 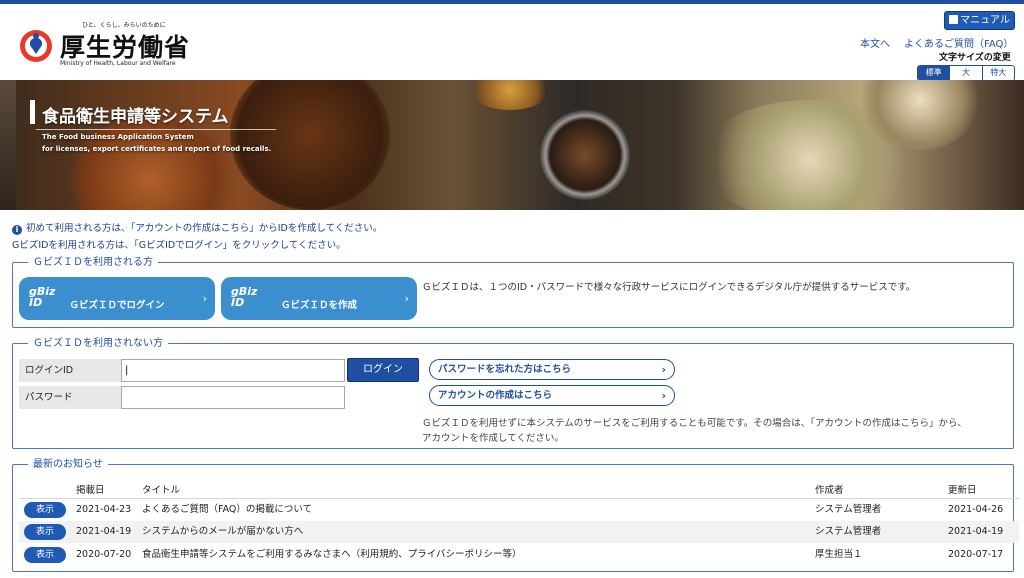 What do you see at coordinates (125, 47) in the screenshot?
I see `logo-text: 厚生労働省` at bounding box center [125, 47].